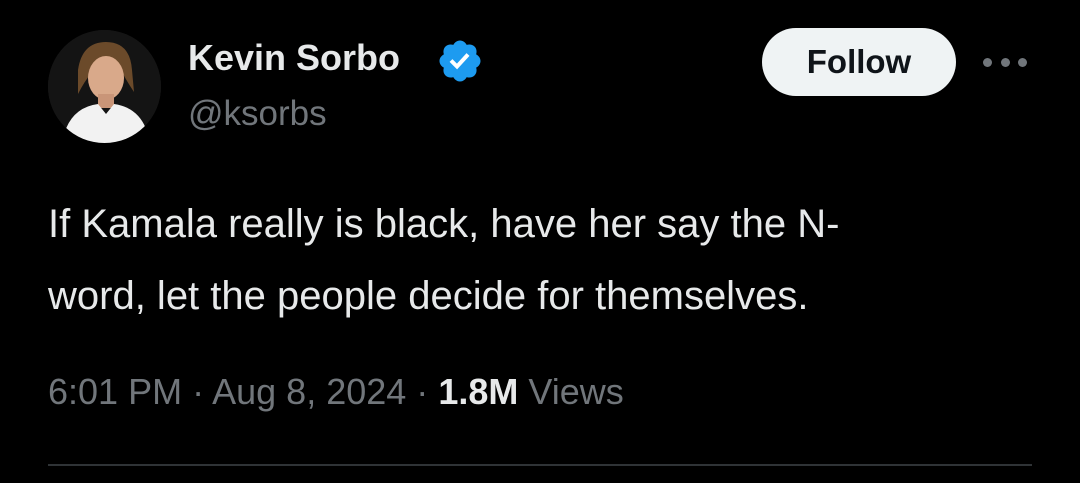  What do you see at coordinates (859, 62) in the screenshot?
I see `follow-button: Follow` at bounding box center [859, 62].